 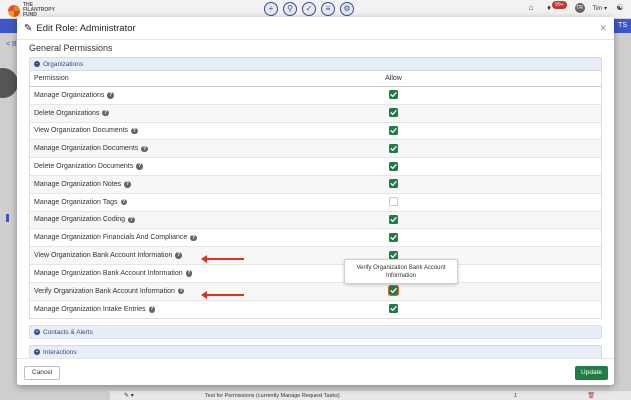 I want to click on permission-label: Manage Organization Coding, so click(x=80, y=220).